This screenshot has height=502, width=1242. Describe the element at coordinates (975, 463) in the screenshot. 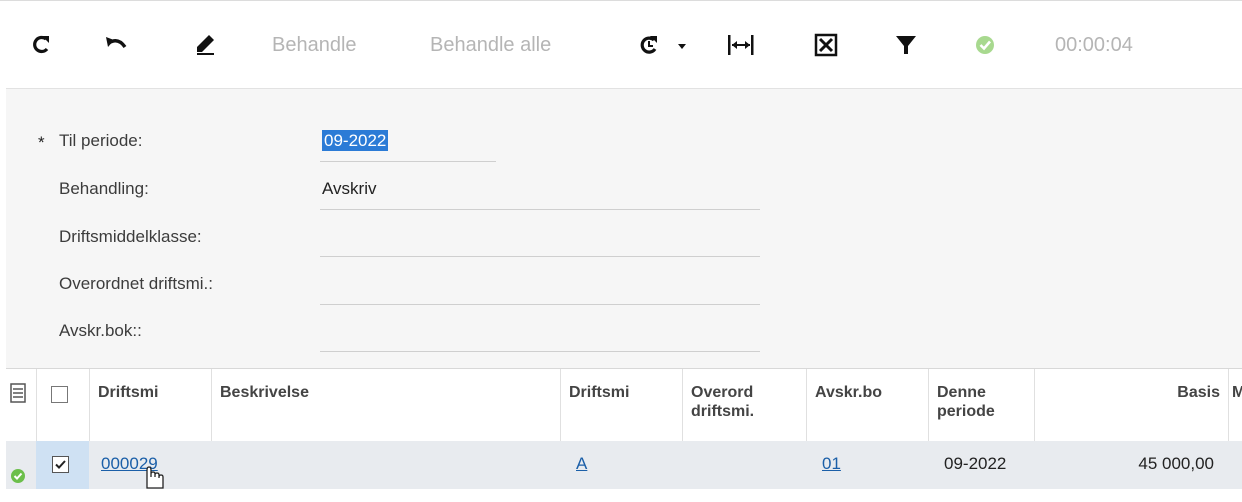

I see `period-cell: 09-2022` at that location.